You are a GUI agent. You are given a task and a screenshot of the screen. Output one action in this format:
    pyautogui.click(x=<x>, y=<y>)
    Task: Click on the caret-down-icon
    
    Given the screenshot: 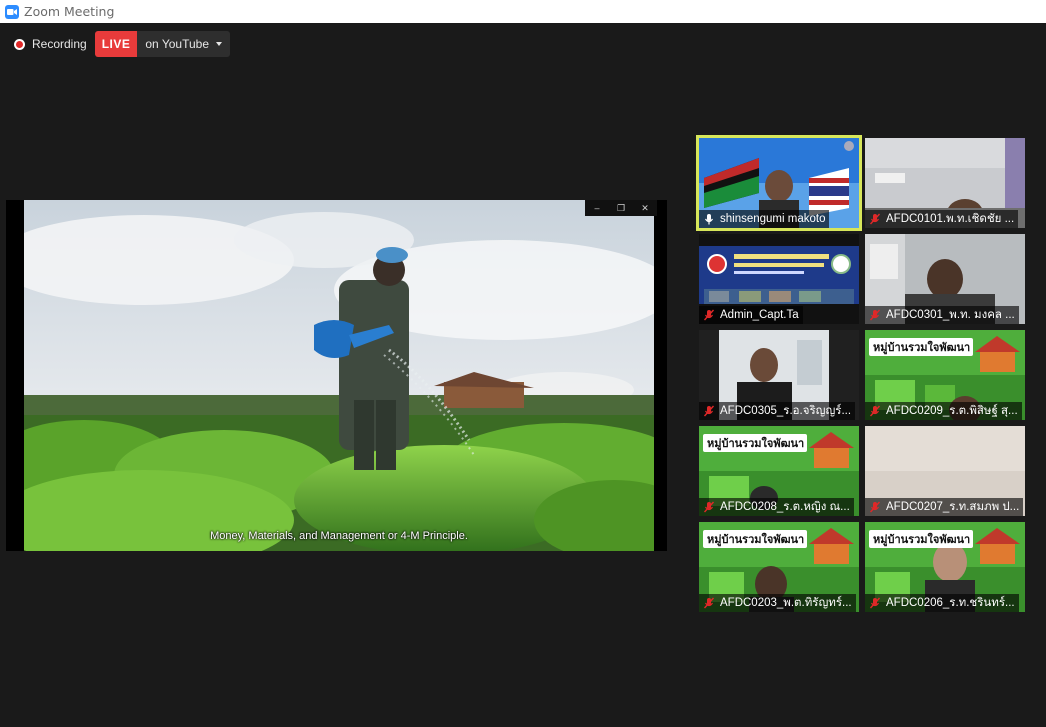 What is the action you would take?
    pyautogui.click(x=219, y=44)
    